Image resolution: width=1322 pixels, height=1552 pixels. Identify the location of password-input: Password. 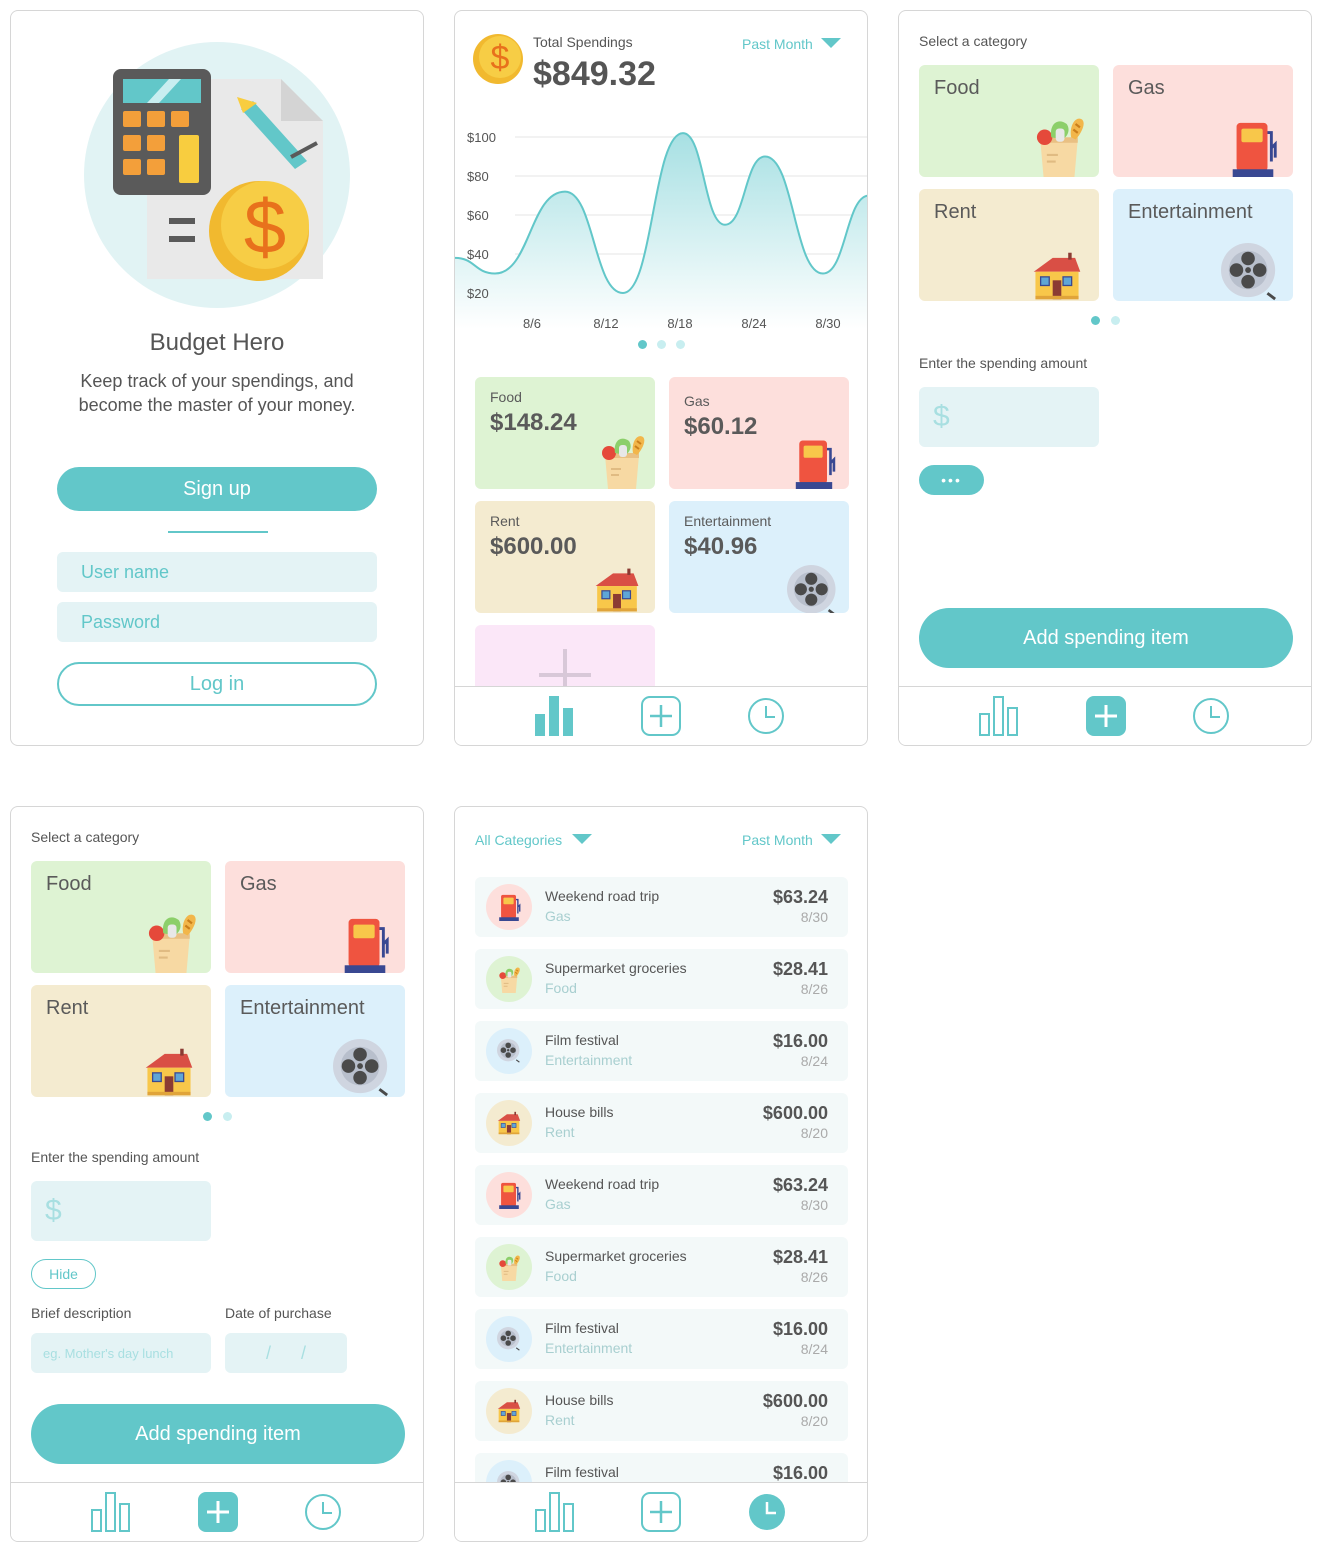
(217, 622).